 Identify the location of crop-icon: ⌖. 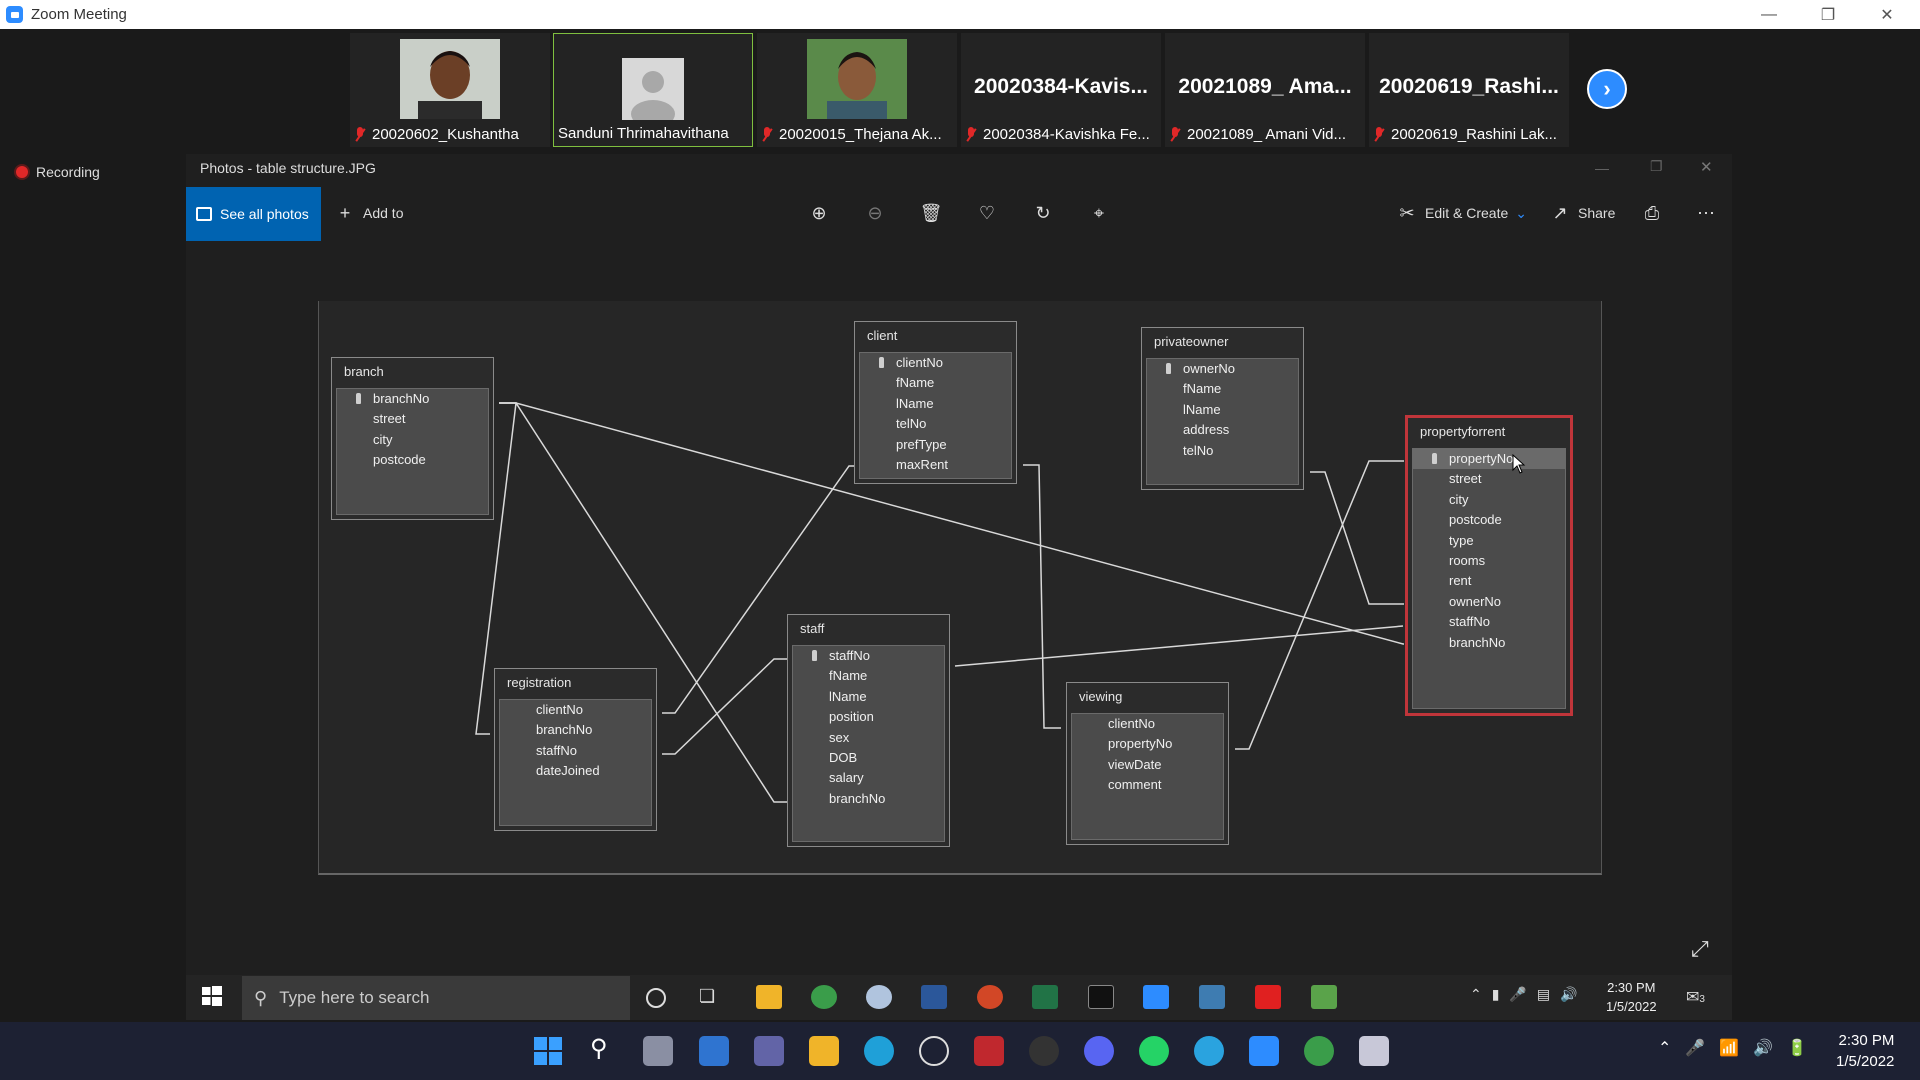
(1099, 212).